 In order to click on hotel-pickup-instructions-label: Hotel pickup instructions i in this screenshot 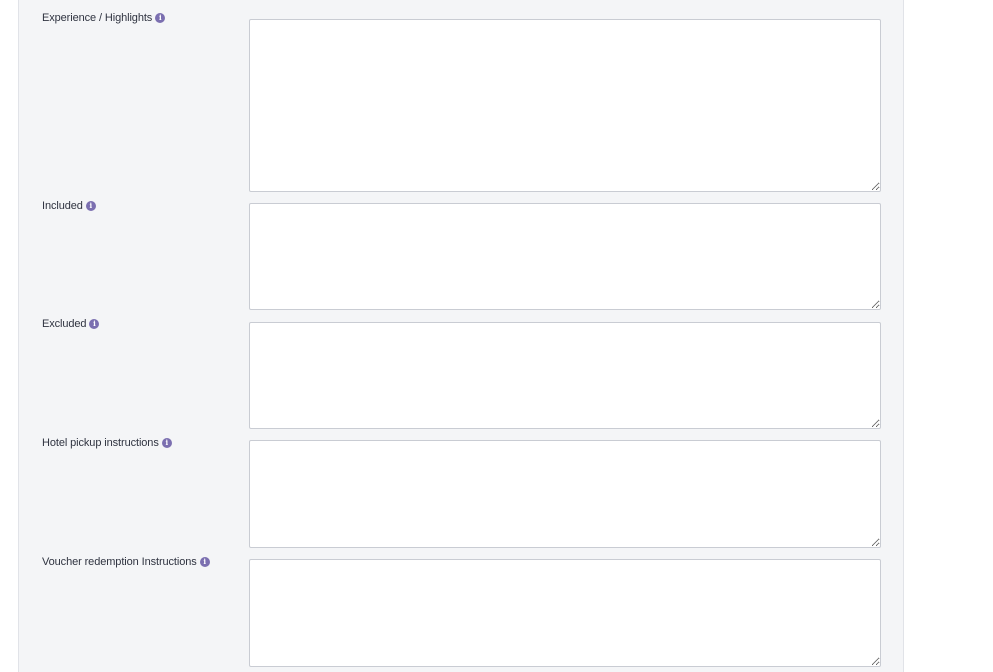, I will do `click(107, 443)`.